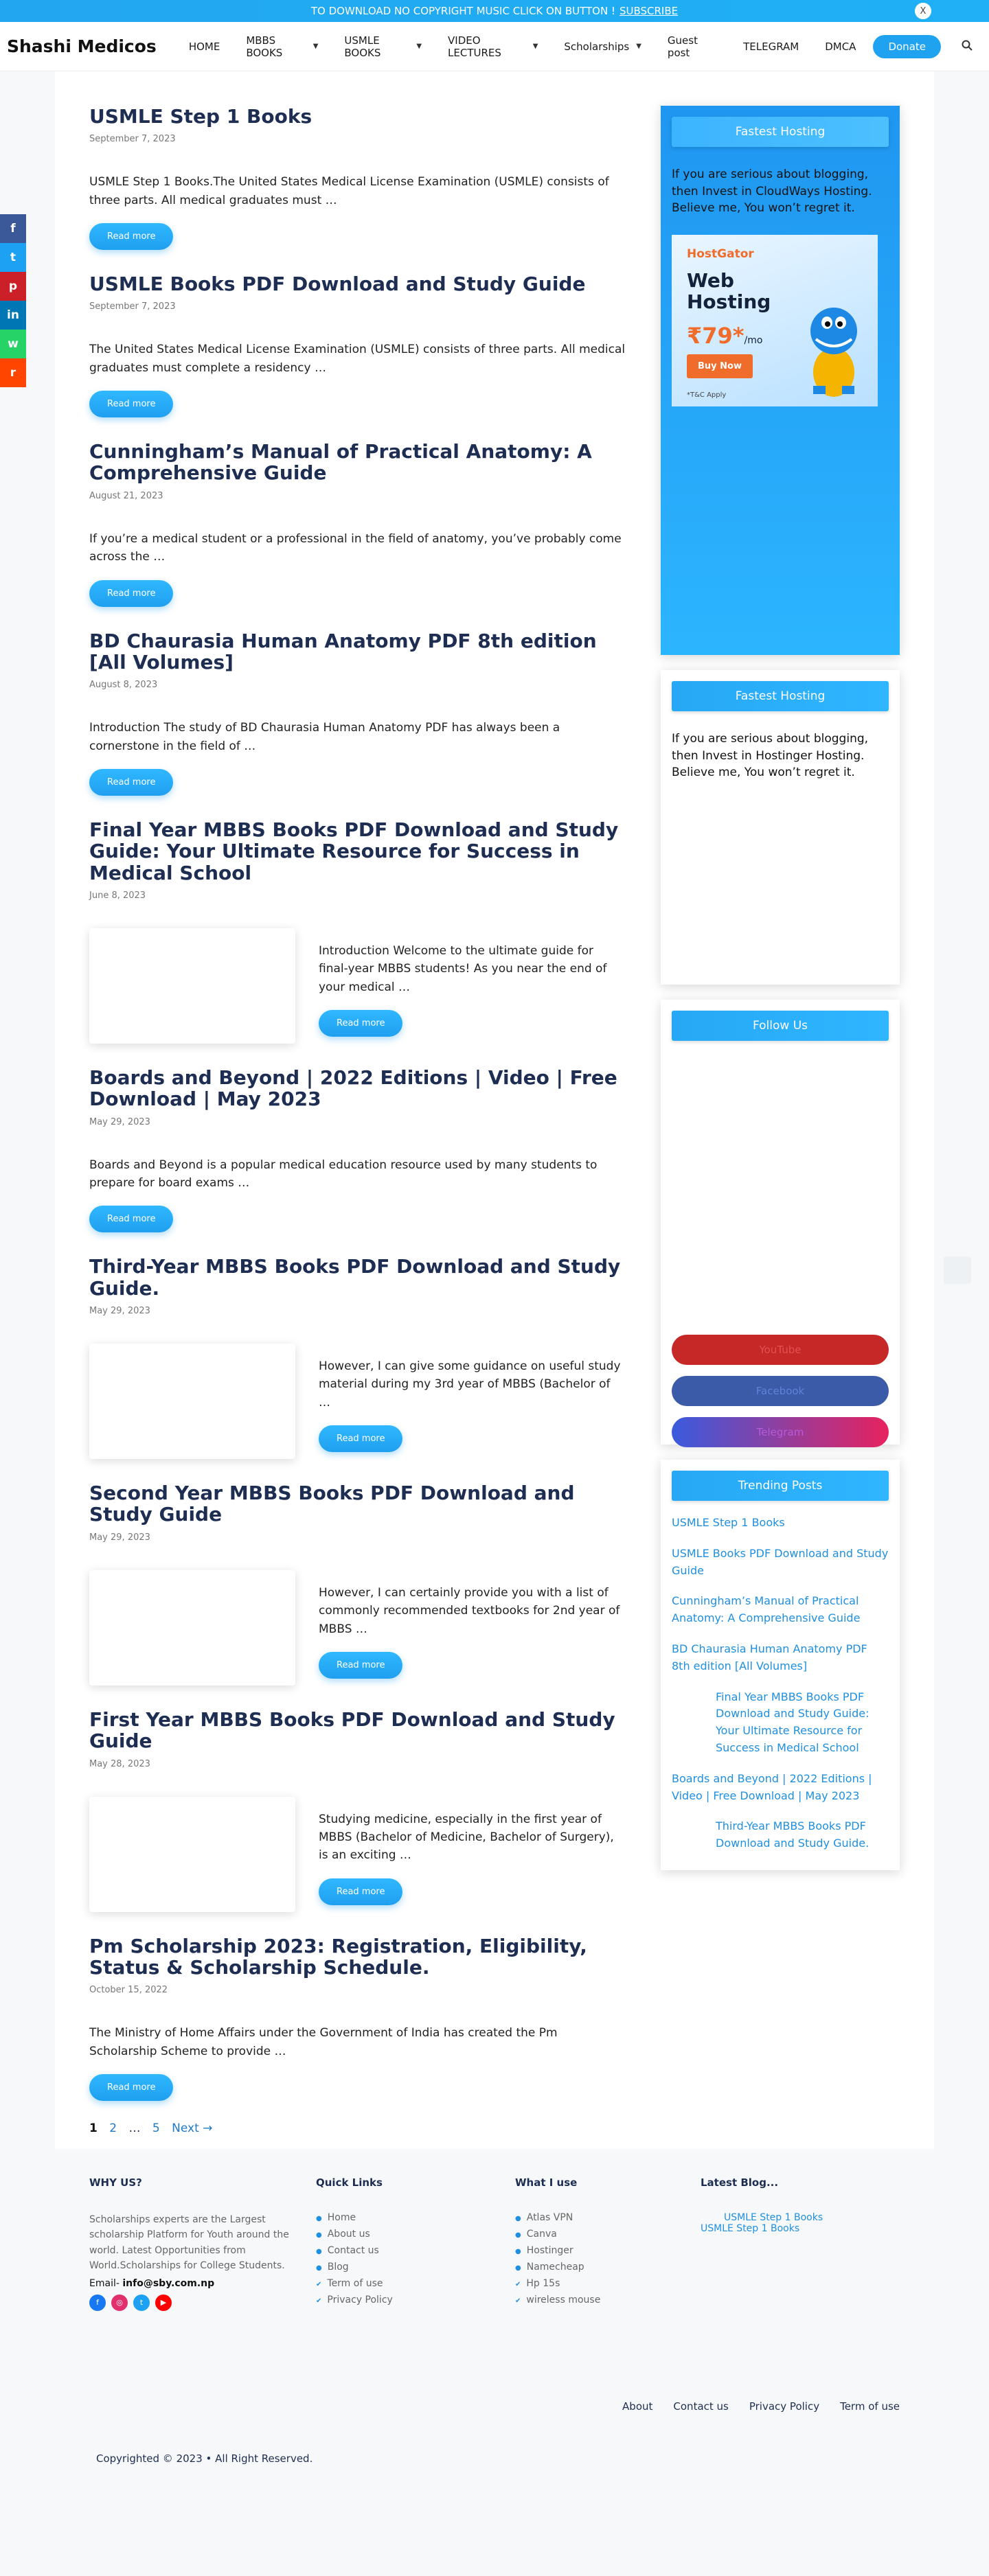 Image resolution: width=989 pixels, height=2576 pixels. I want to click on post-title-link: USMLE Books PDF Download and Study Guide, so click(337, 284).